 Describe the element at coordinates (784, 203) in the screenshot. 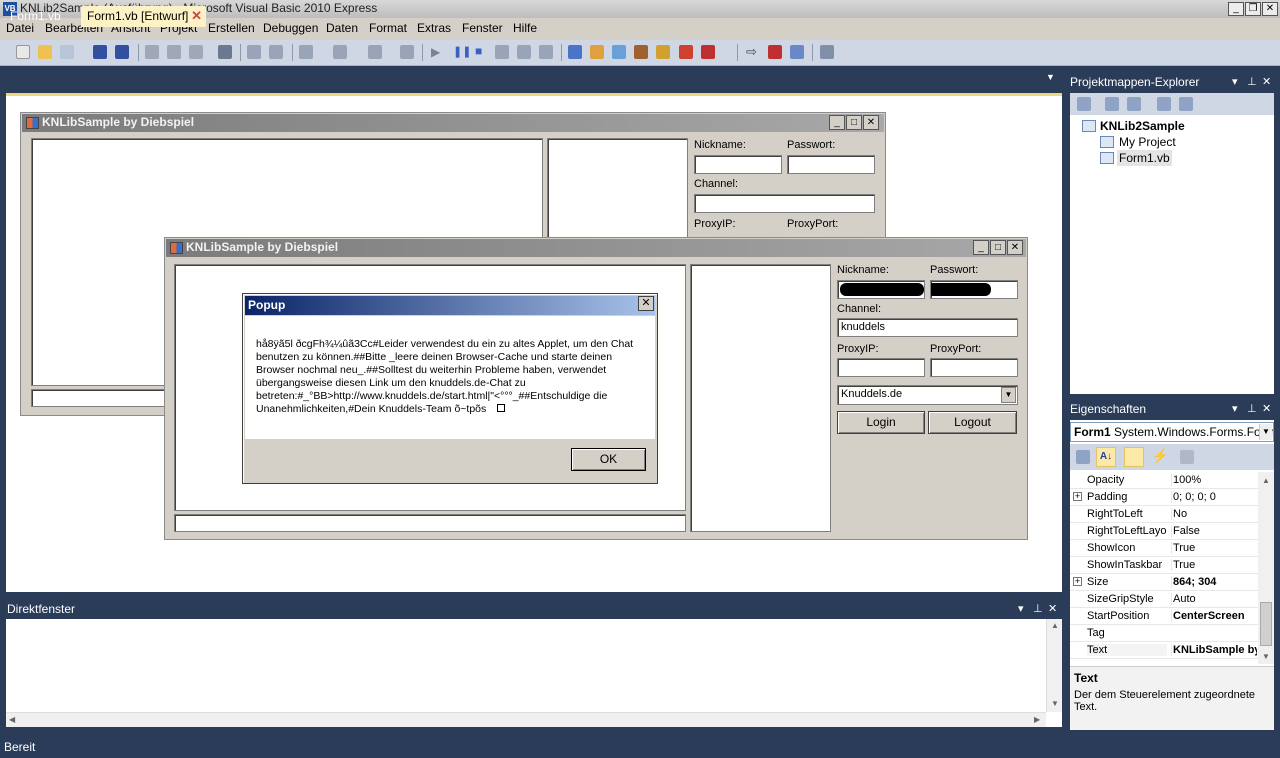

I see `channel-field` at that location.